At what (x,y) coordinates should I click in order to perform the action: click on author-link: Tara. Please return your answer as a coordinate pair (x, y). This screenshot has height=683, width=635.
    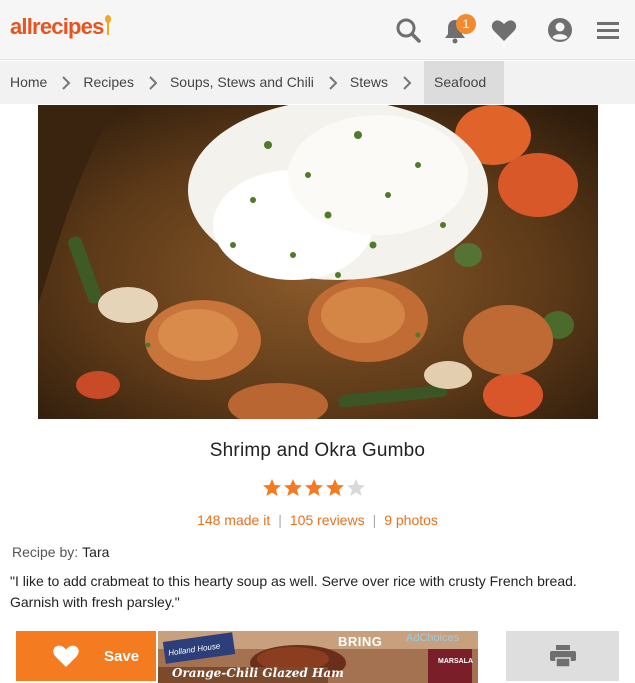
    Looking at the image, I should click on (95, 552).